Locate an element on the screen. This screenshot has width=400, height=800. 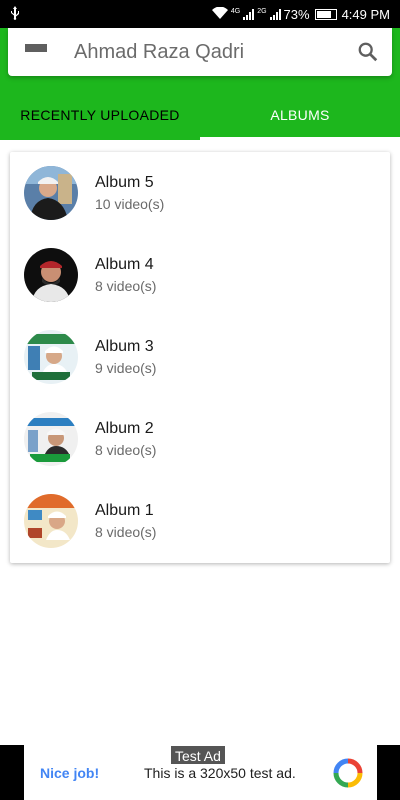
album-name: Album 1 is located at coordinates (124, 510).